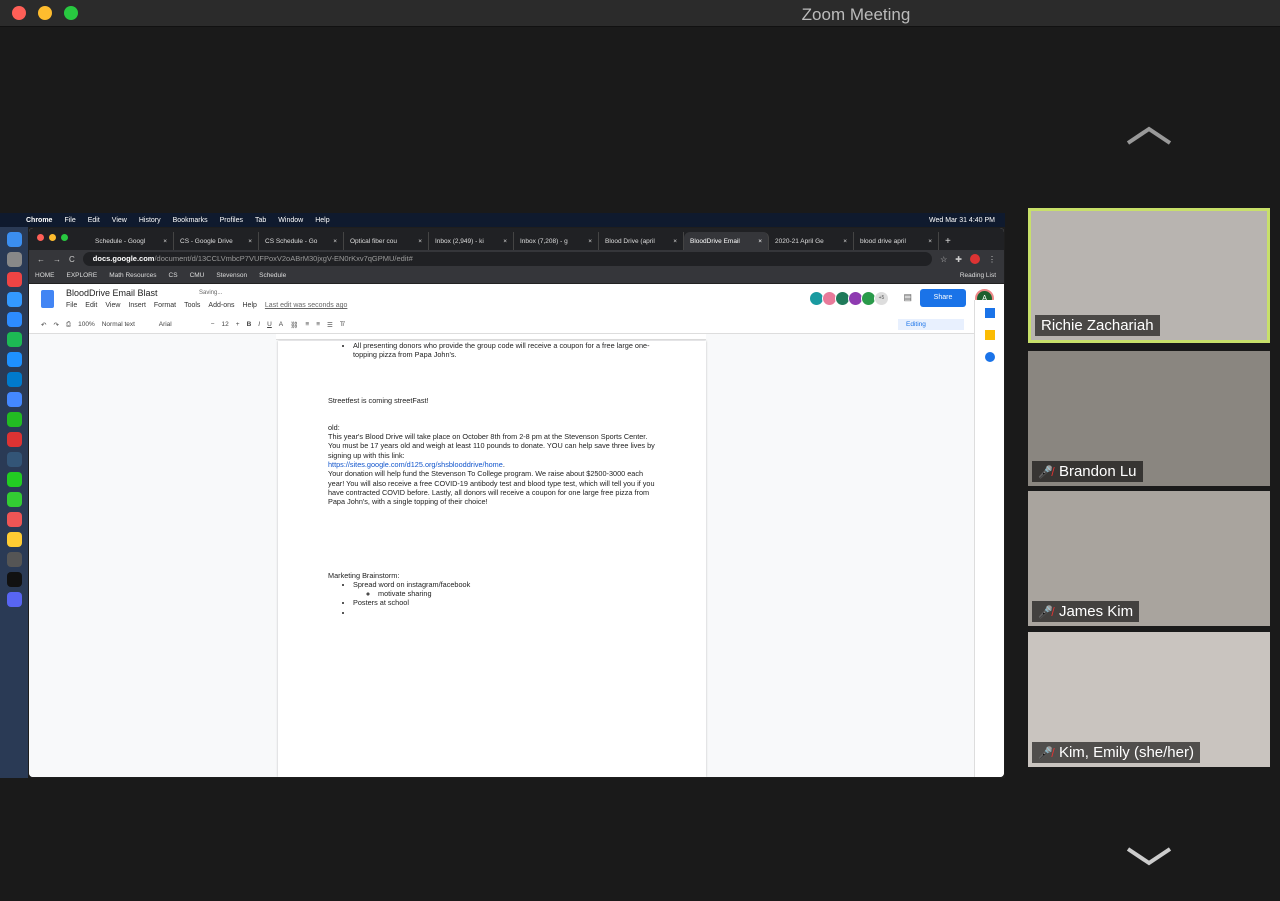  I want to click on spotify-icon, so click(14, 339).